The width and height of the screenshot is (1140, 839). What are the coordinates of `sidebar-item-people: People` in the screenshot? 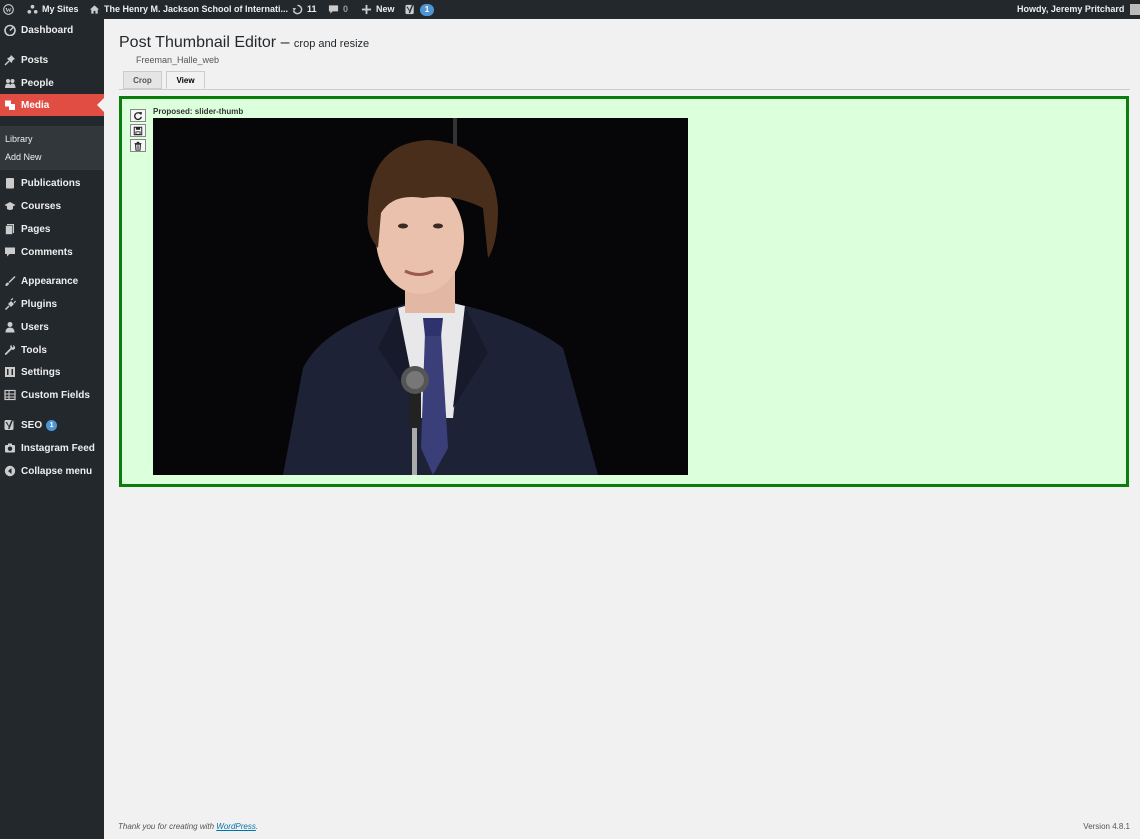 It's located at (52, 83).